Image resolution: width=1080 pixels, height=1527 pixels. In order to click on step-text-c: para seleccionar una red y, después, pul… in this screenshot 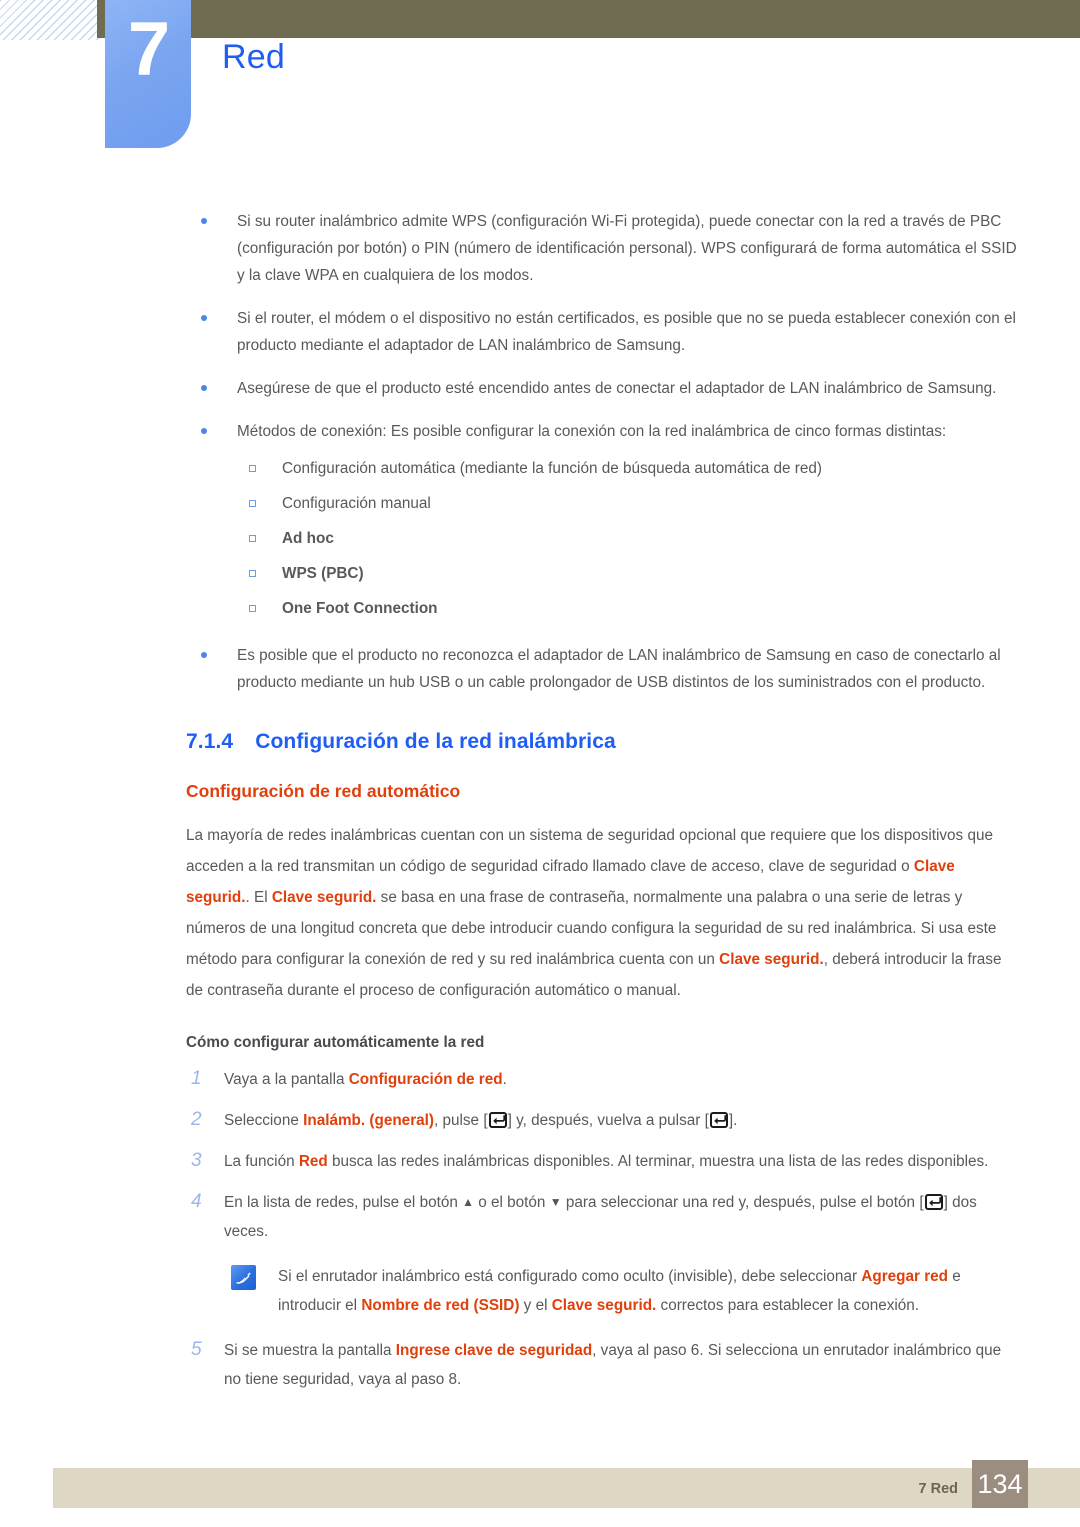, I will do `click(742, 1202)`.